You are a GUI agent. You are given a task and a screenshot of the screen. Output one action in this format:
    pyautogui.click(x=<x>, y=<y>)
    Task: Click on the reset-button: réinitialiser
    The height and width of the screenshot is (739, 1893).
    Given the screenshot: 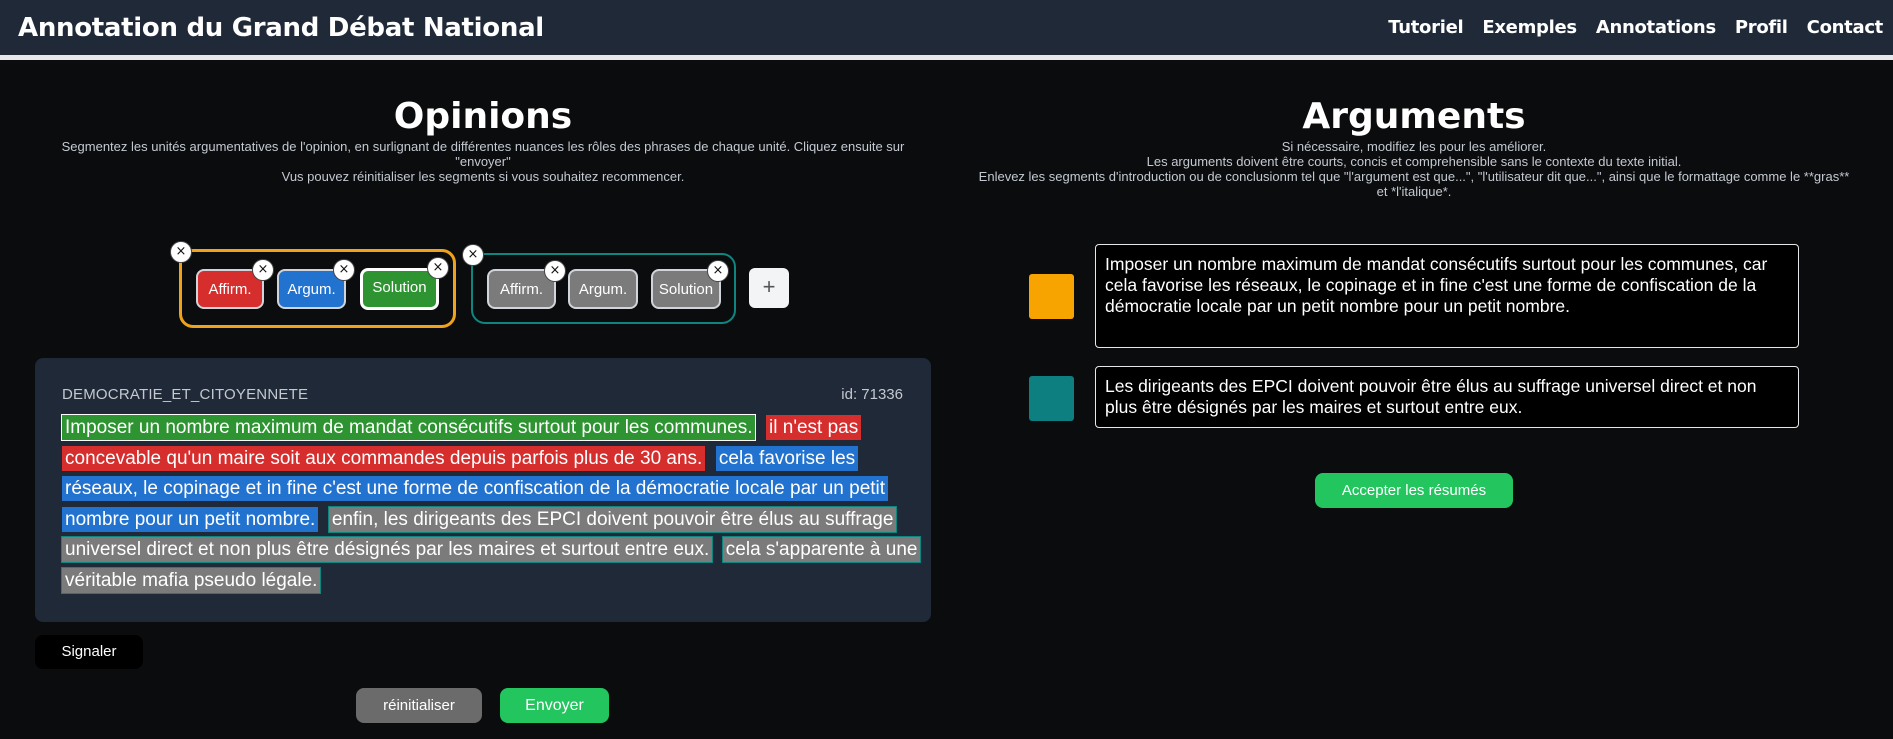 What is the action you would take?
    pyautogui.click(x=419, y=705)
    